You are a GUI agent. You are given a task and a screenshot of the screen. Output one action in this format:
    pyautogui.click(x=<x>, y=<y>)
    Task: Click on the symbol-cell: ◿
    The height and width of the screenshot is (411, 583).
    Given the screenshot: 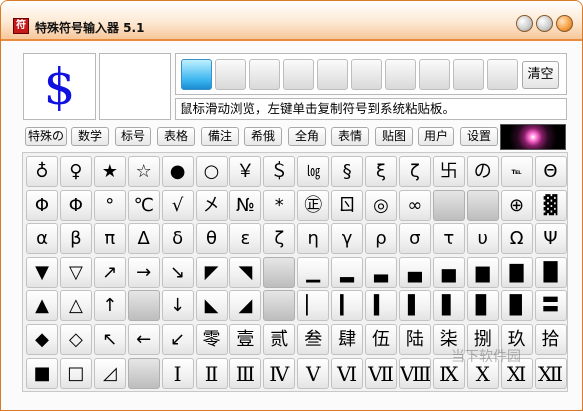 What is the action you would take?
    pyautogui.click(x=109, y=373)
    